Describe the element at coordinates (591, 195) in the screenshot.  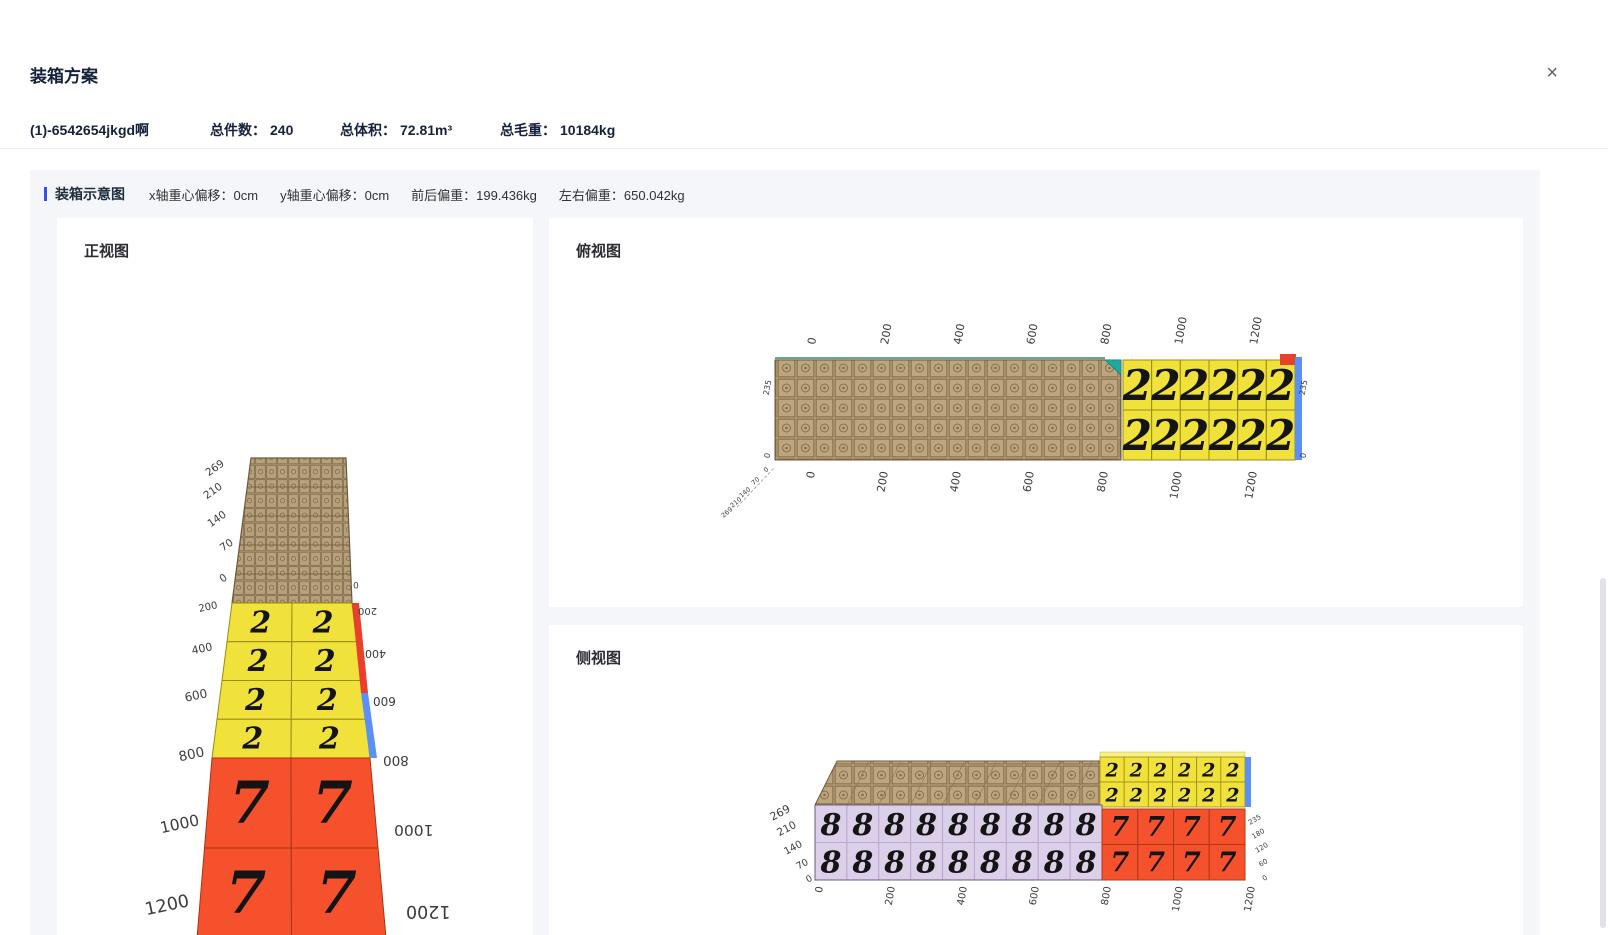
I see `stat-left-right-label: 左右偏重：` at that location.